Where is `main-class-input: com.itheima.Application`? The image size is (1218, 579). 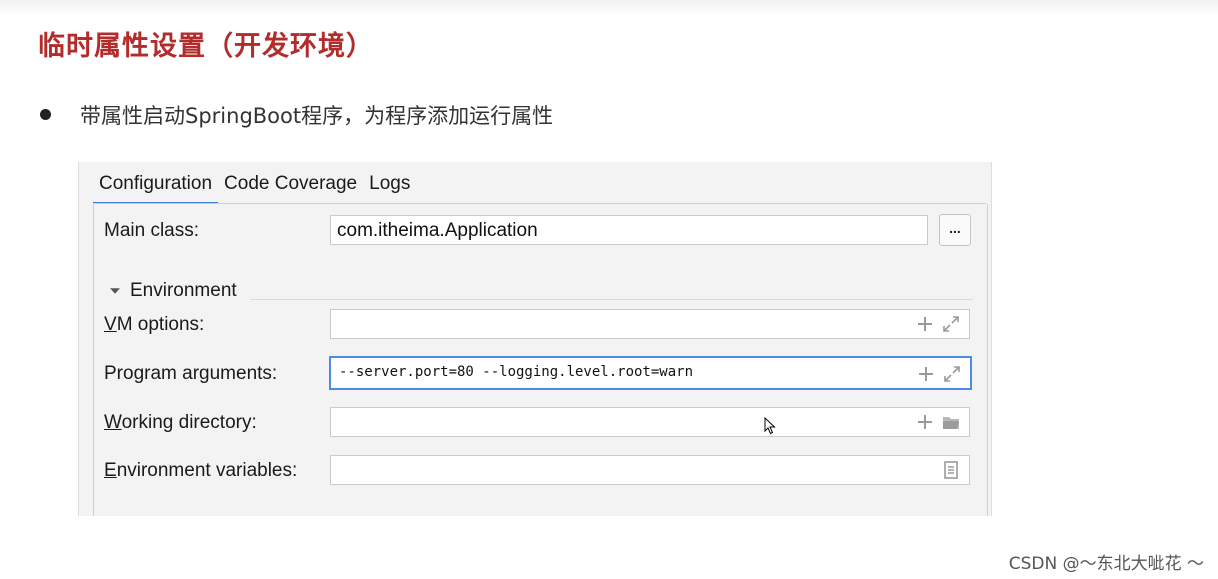
main-class-input: com.itheima.Application is located at coordinates (629, 230).